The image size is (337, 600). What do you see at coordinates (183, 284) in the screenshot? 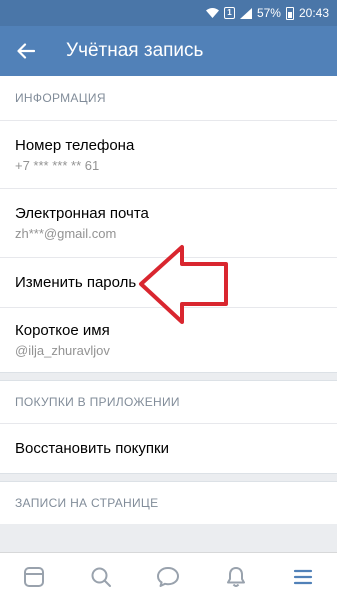
I see `annotation-arrow` at bounding box center [183, 284].